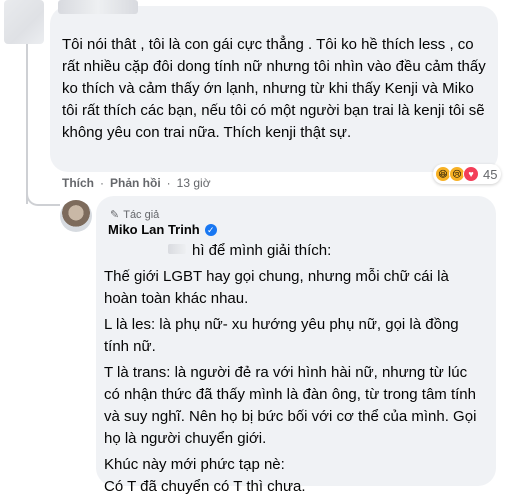  I want to click on reply-button: Phản hồi, so click(135, 183).